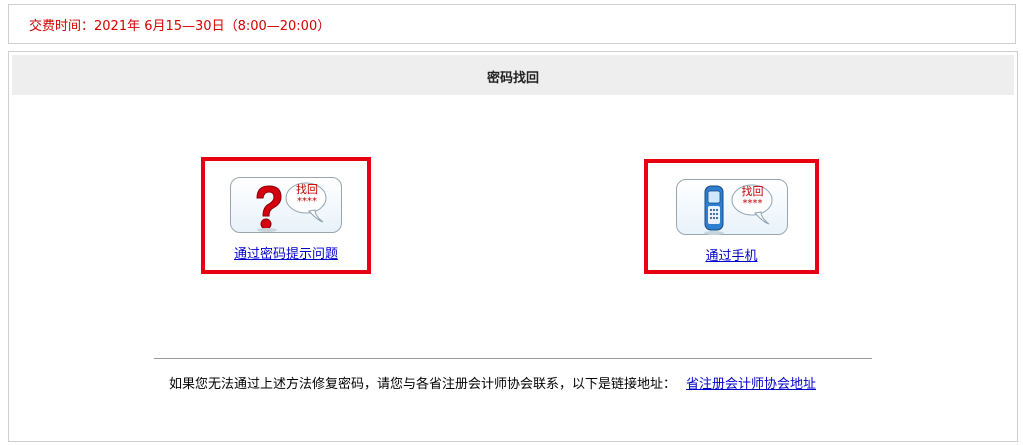 This screenshot has width=1023, height=445. What do you see at coordinates (513, 358) in the screenshot?
I see `divider` at bounding box center [513, 358].